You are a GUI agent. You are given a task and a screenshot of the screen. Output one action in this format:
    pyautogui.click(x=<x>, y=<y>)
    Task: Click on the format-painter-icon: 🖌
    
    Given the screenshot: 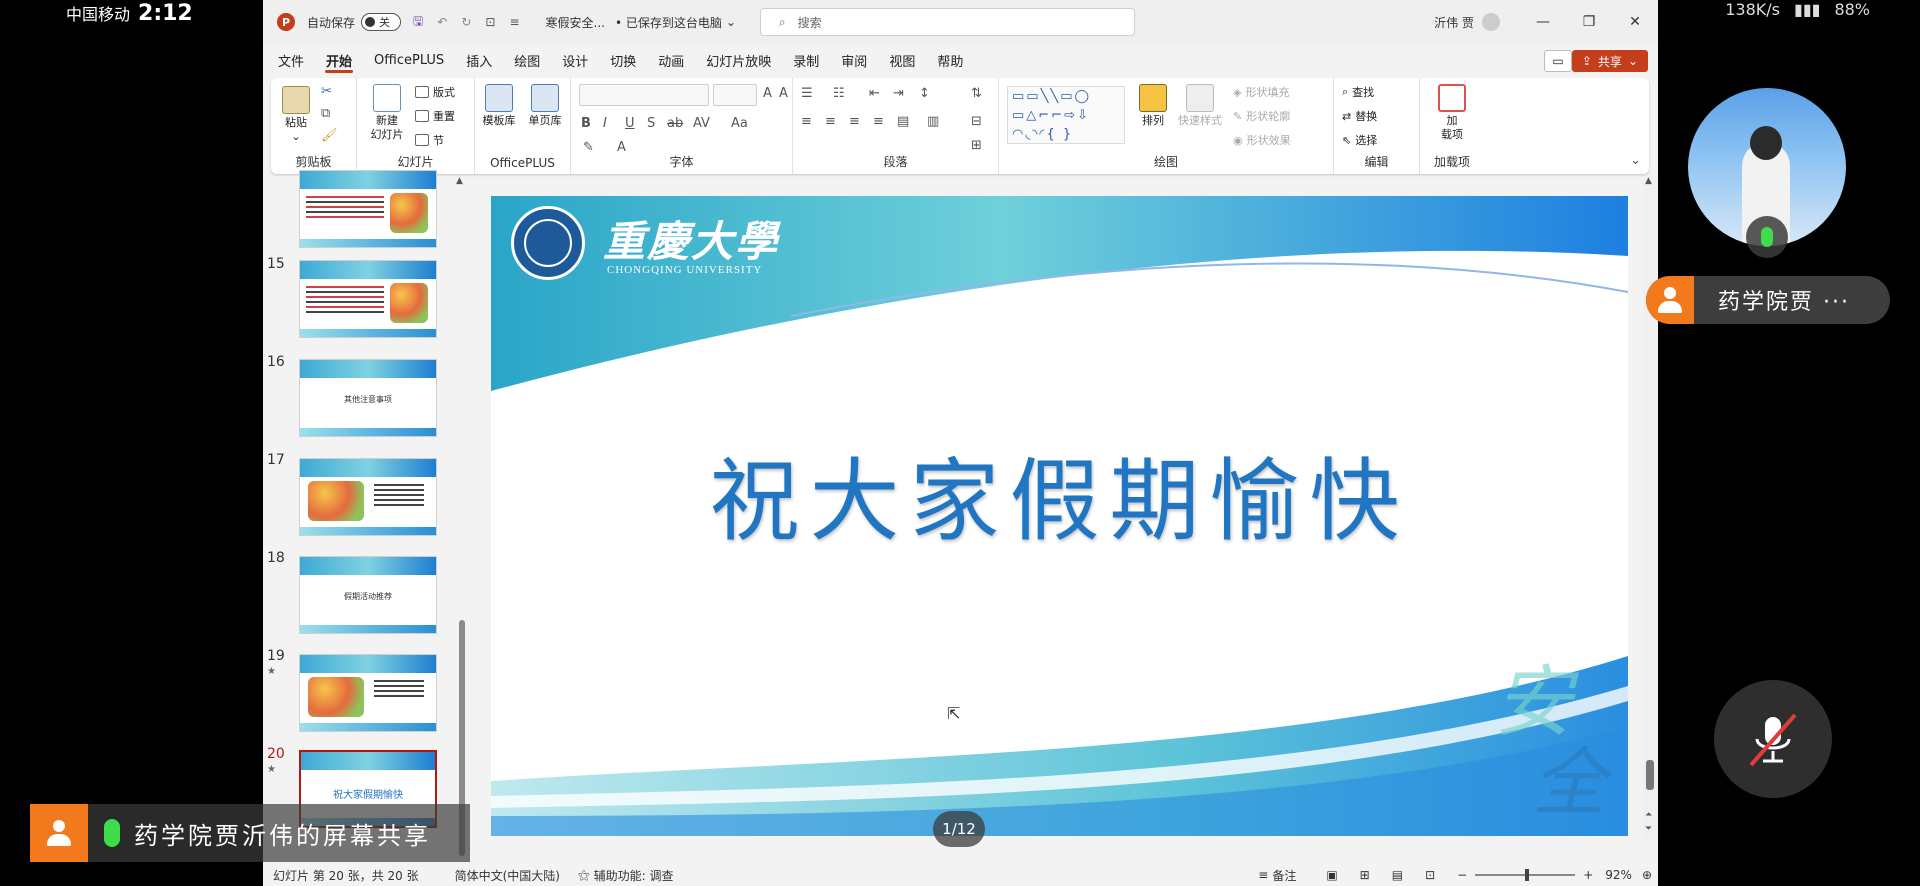 What is the action you would take?
    pyautogui.click(x=329, y=135)
    